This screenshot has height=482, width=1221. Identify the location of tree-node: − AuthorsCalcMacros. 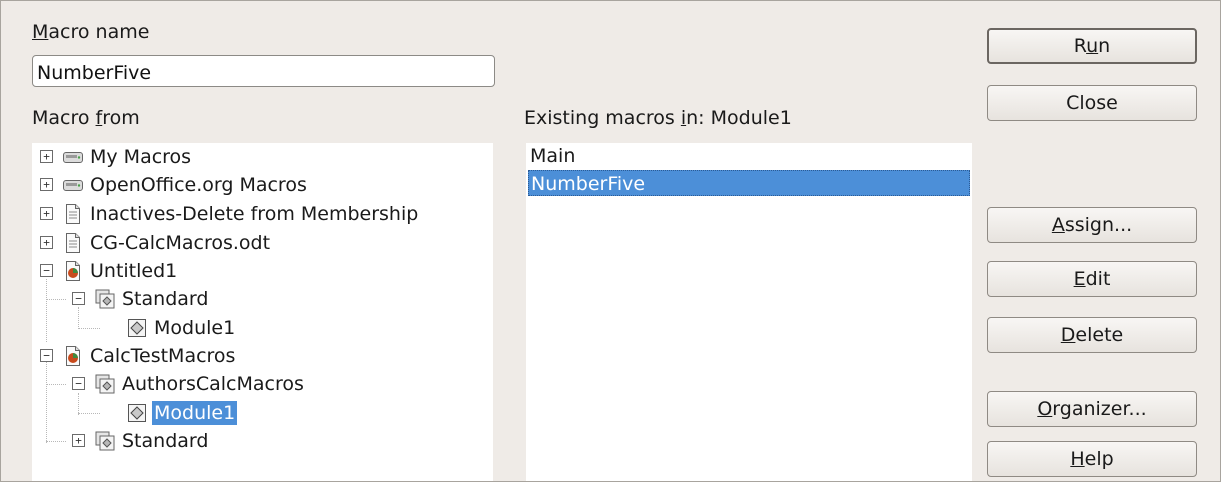
(262, 384).